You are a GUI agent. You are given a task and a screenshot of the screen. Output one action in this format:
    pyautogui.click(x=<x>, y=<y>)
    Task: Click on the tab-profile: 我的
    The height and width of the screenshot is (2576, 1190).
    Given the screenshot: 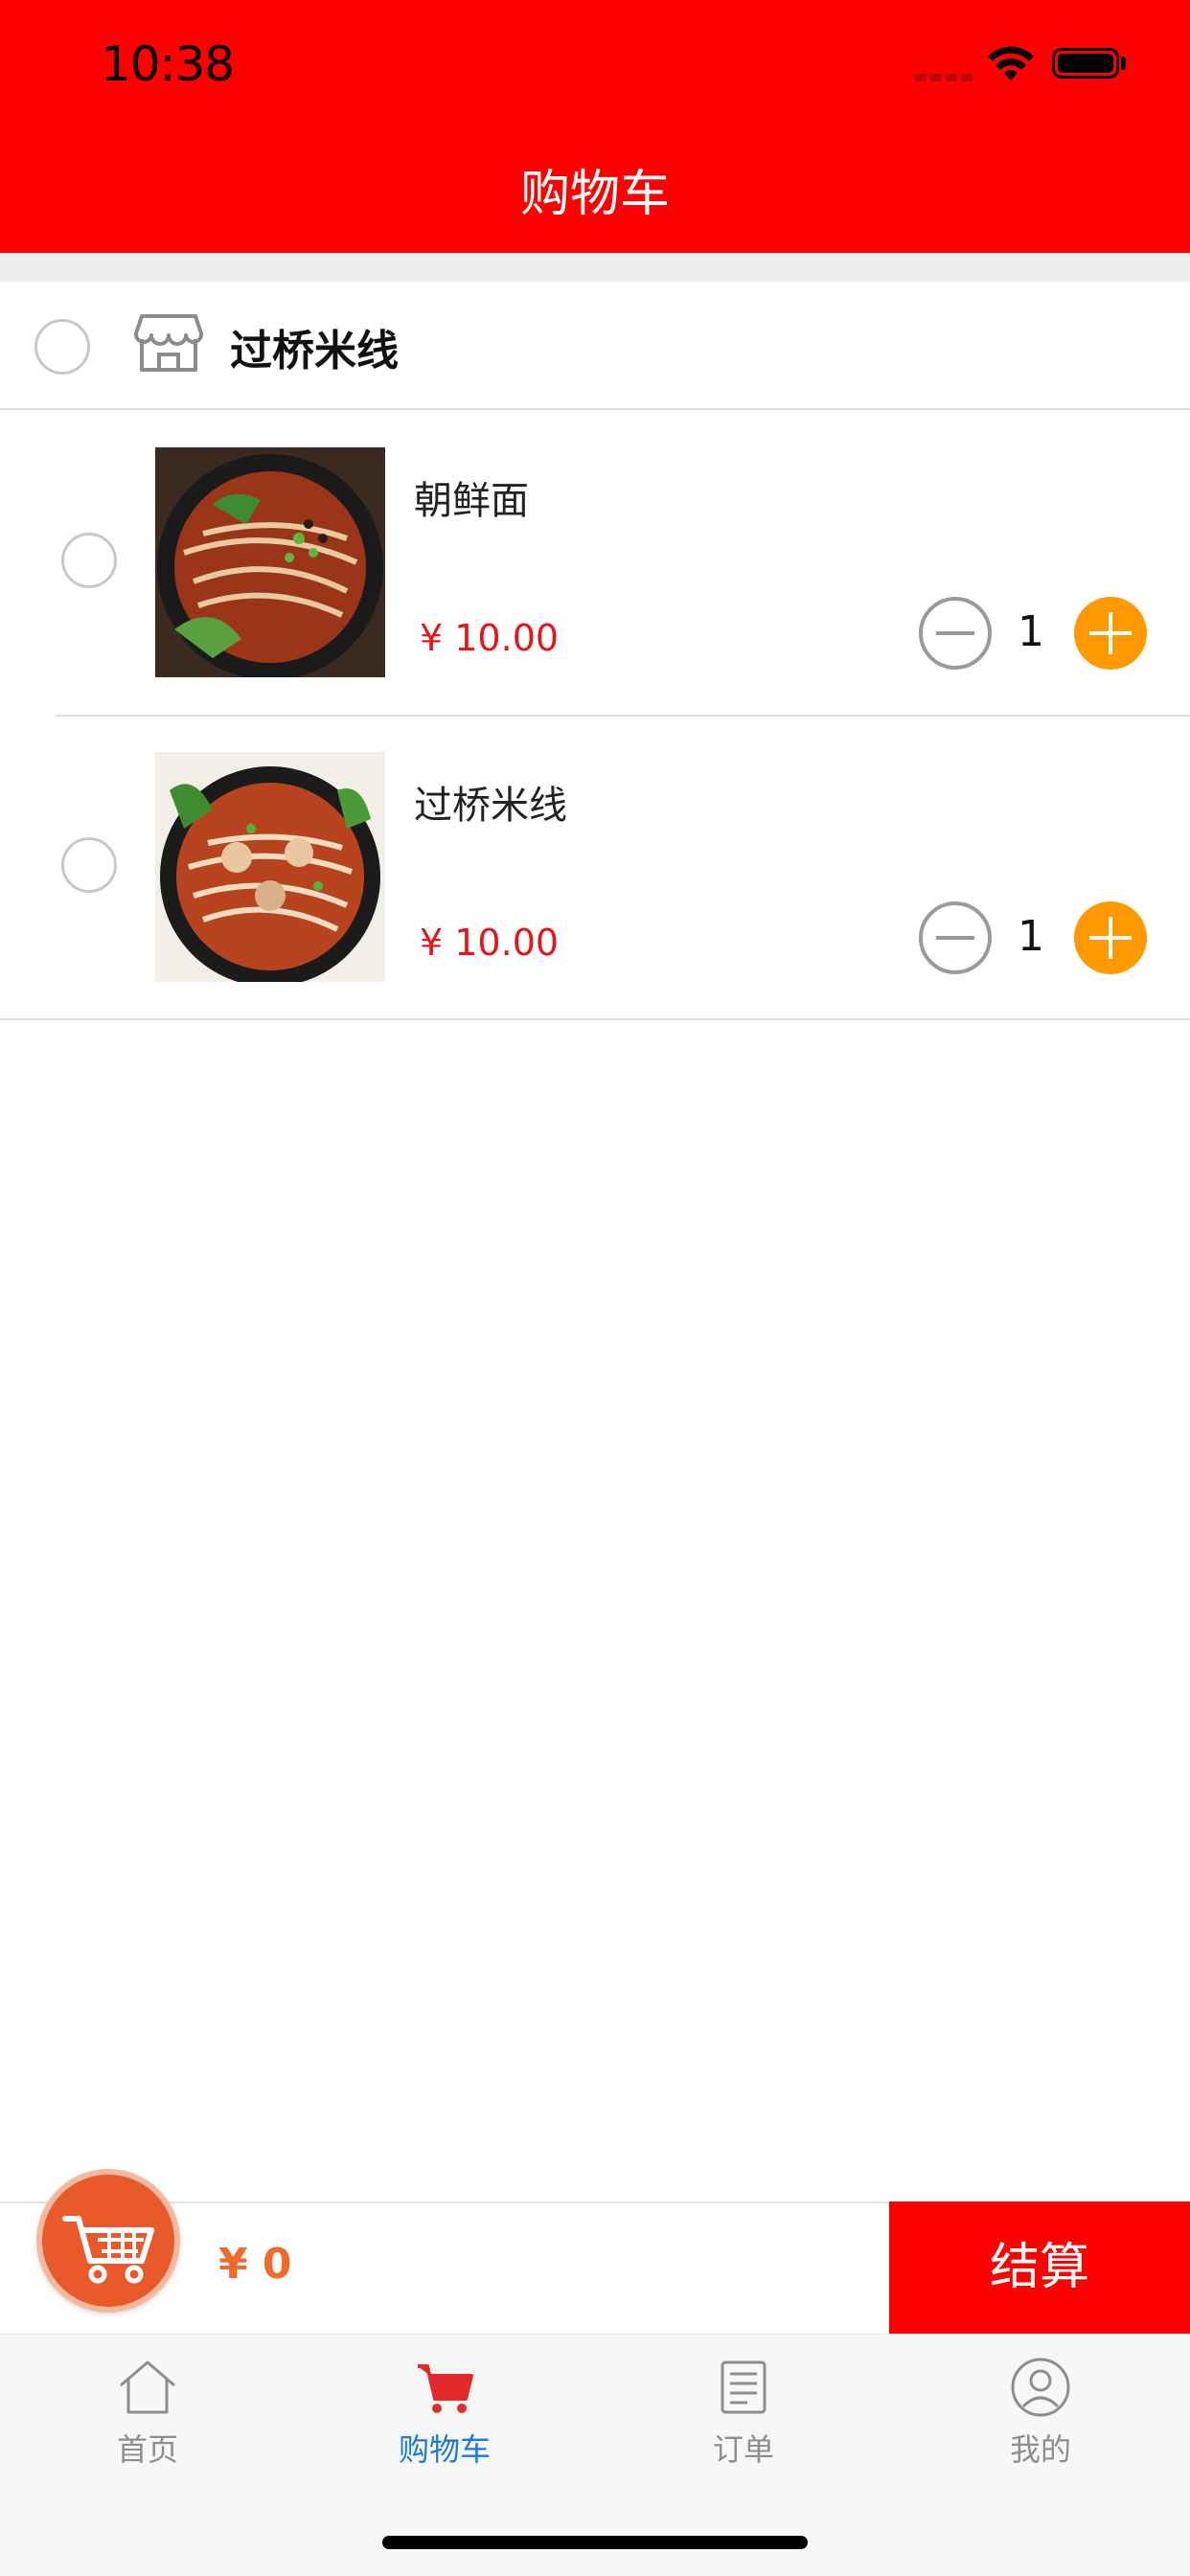 What is the action you would take?
    pyautogui.click(x=1040, y=2414)
    